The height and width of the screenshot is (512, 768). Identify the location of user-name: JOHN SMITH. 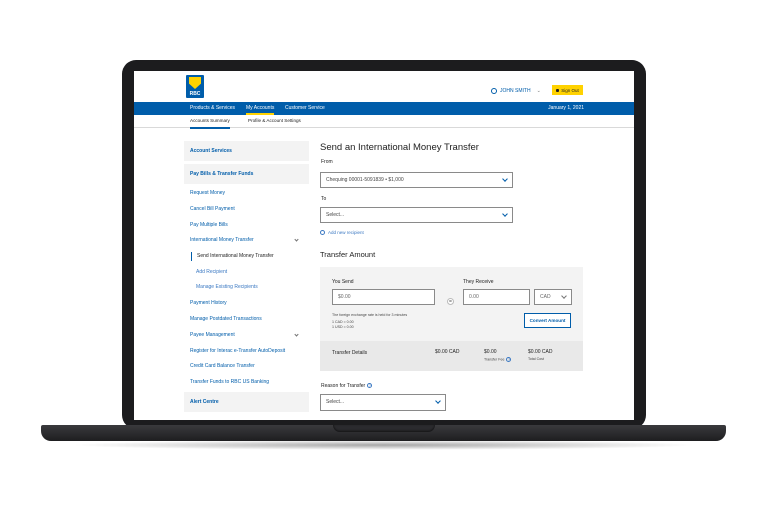
(515, 91).